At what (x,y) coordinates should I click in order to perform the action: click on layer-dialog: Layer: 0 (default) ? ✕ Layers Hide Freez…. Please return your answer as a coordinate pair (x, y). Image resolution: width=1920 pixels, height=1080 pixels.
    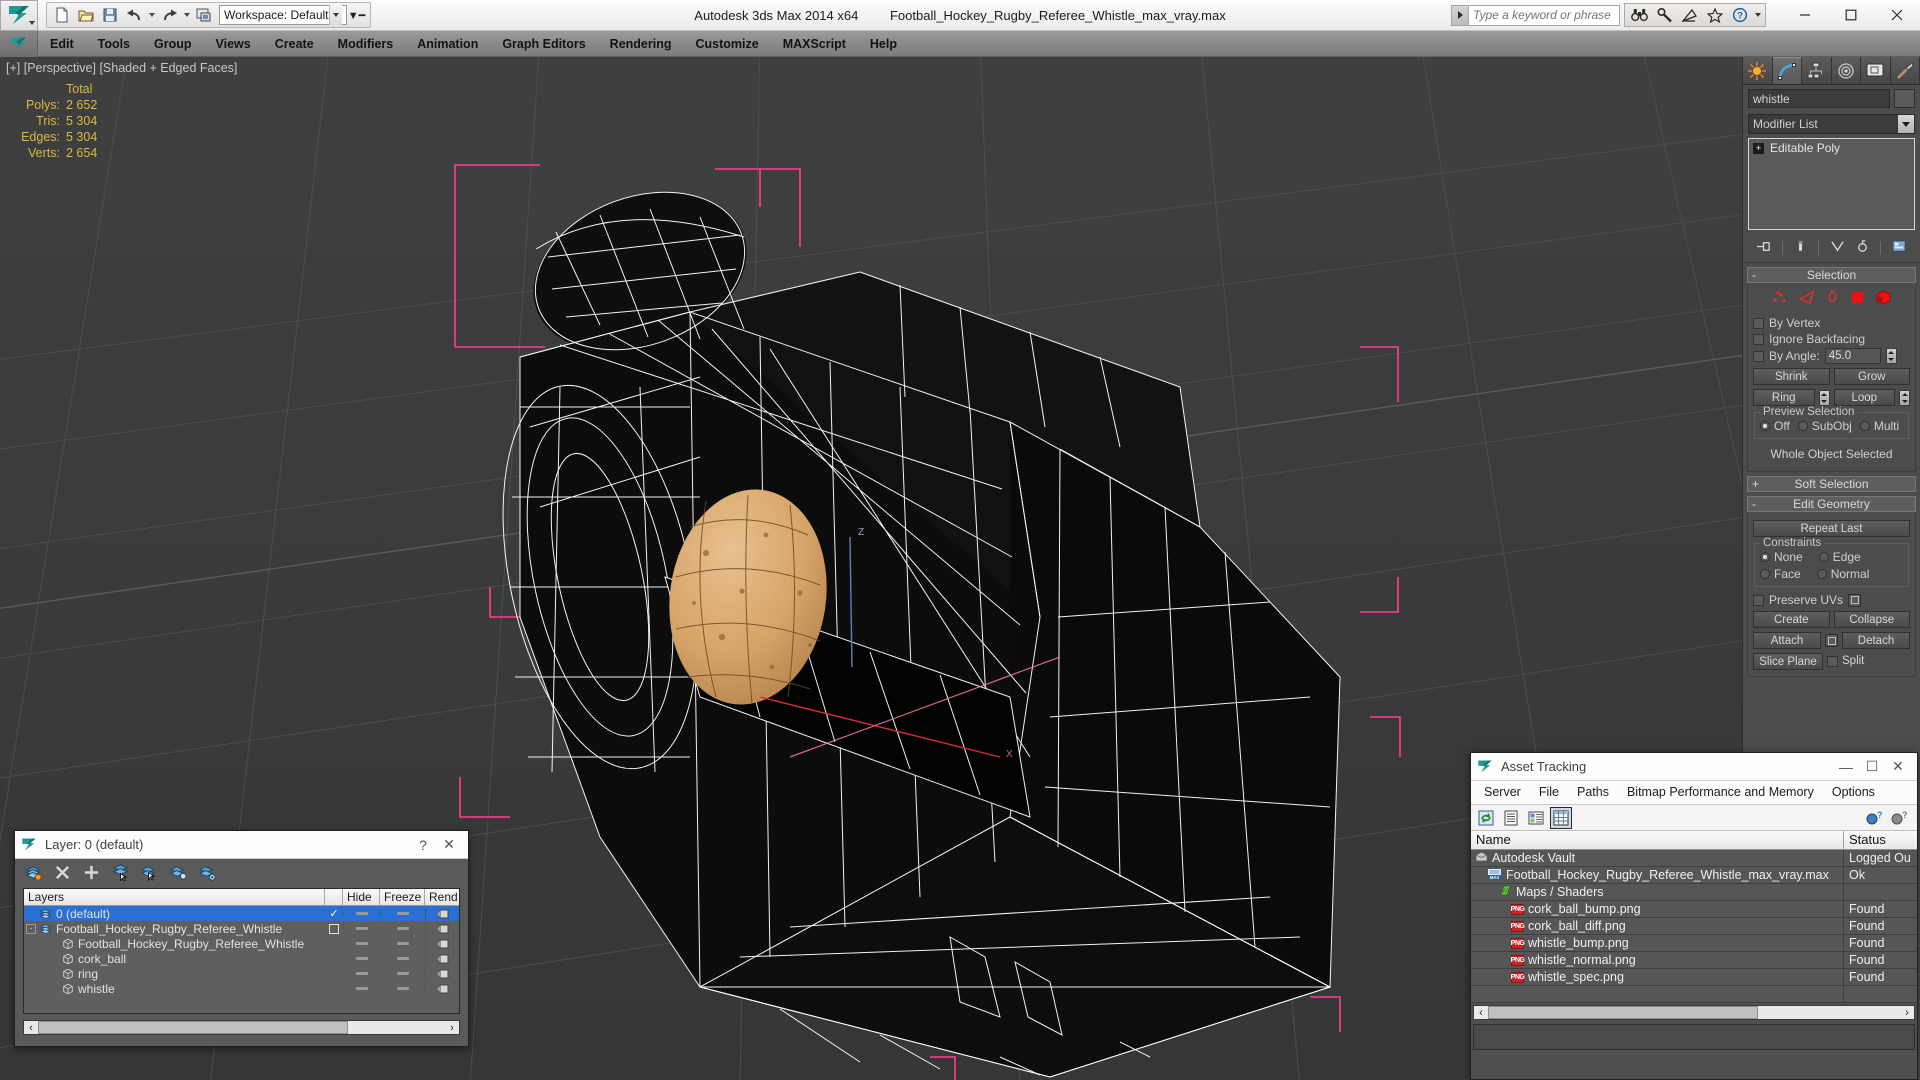
    Looking at the image, I should click on (241, 938).